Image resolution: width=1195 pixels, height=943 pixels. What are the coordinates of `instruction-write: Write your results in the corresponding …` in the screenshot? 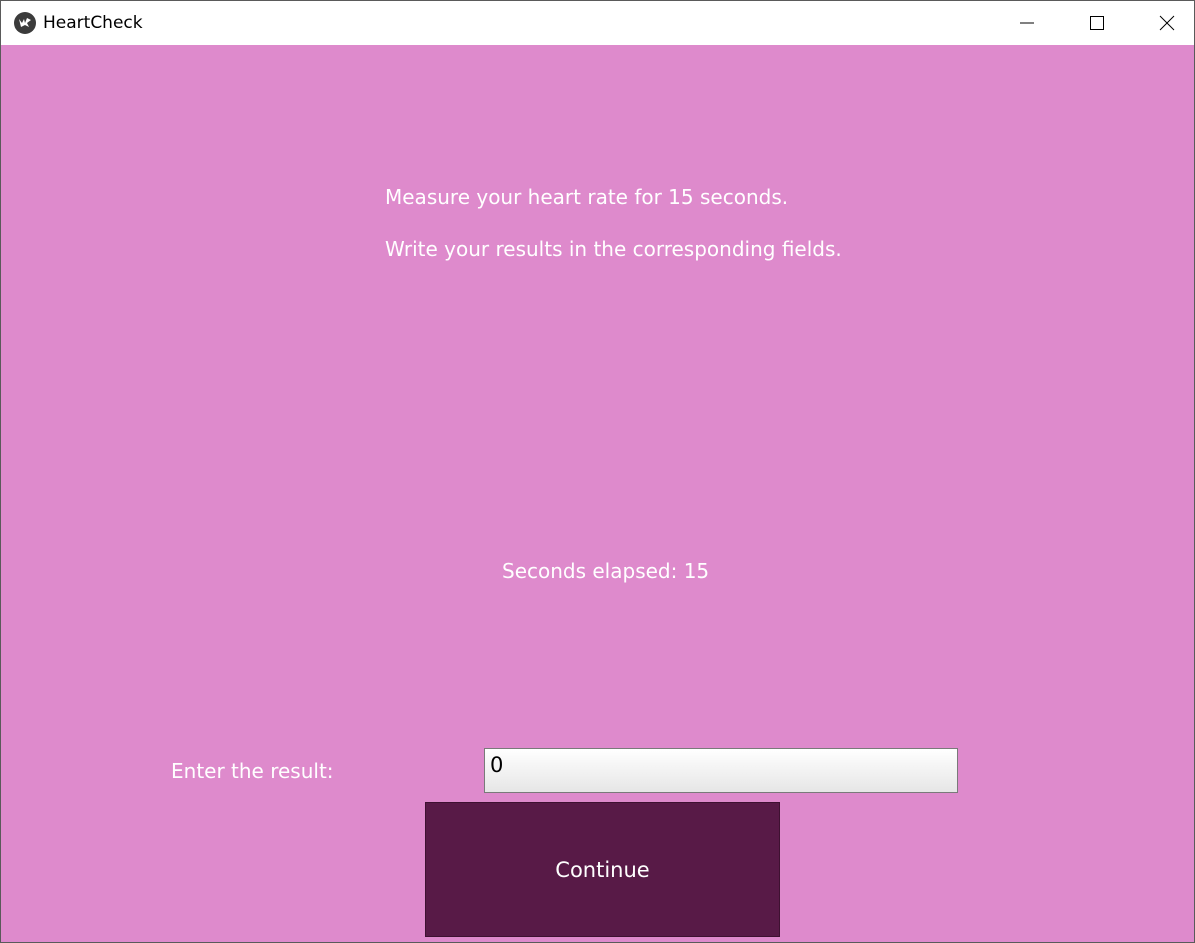 It's located at (613, 249).